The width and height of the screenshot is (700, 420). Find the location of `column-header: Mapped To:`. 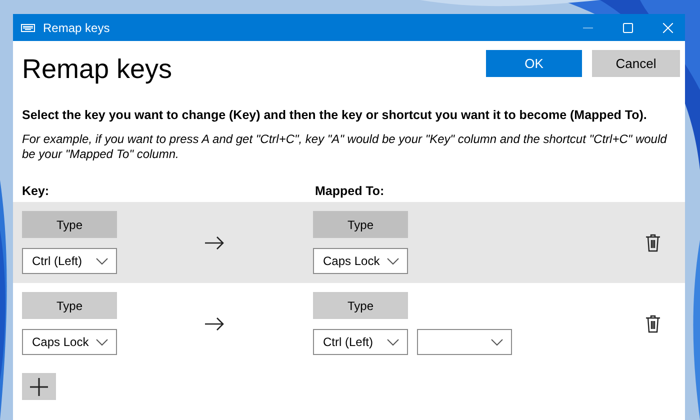

column-header: Mapped To: is located at coordinates (349, 192).